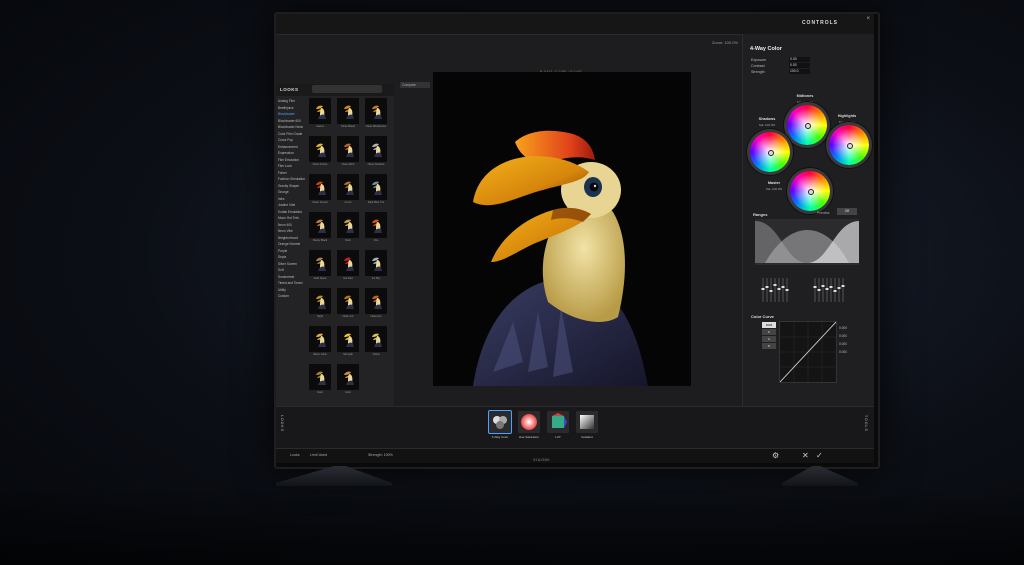 This screenshot has height=565, width=1024. What do you see at coordinates (866, 423) in the screenshot?
I see `tools-side-tab: TOOLS` at bounding box center [866, 423].